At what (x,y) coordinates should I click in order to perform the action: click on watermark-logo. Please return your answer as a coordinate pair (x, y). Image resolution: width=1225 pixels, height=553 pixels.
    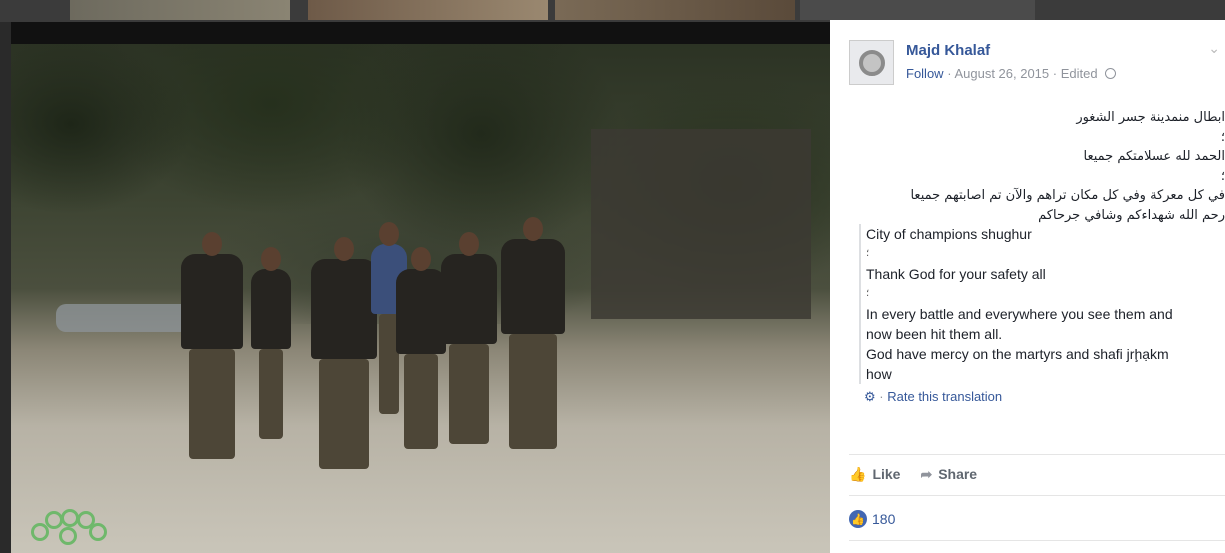
    Looking at the image, I should click on (70, 531).